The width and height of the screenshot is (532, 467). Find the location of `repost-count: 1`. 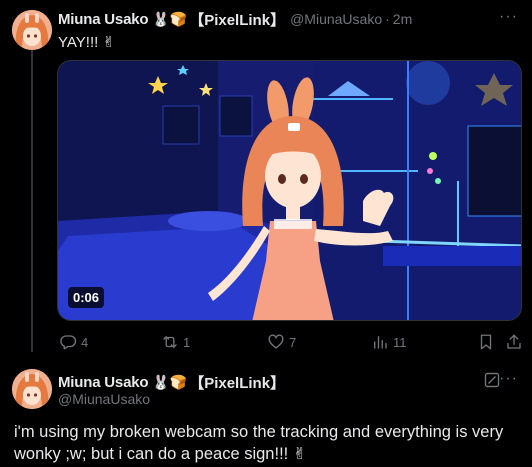

repost-count: 1 is located at coordinates (187, 342).